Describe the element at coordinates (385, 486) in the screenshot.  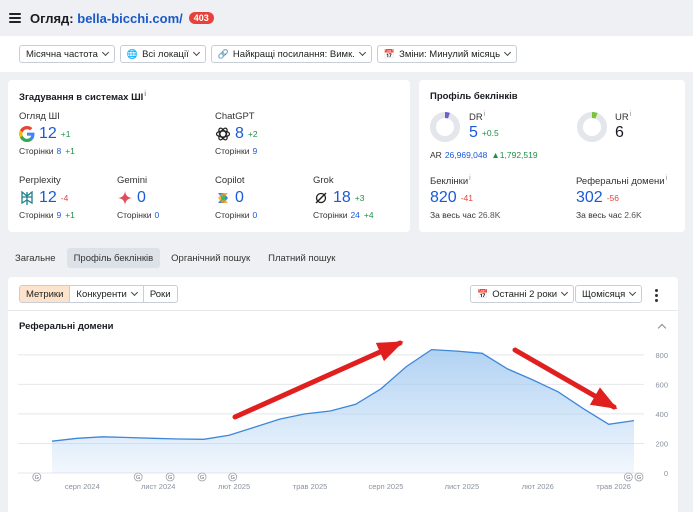
I see `x-tick-label: серп 2025` at that location.